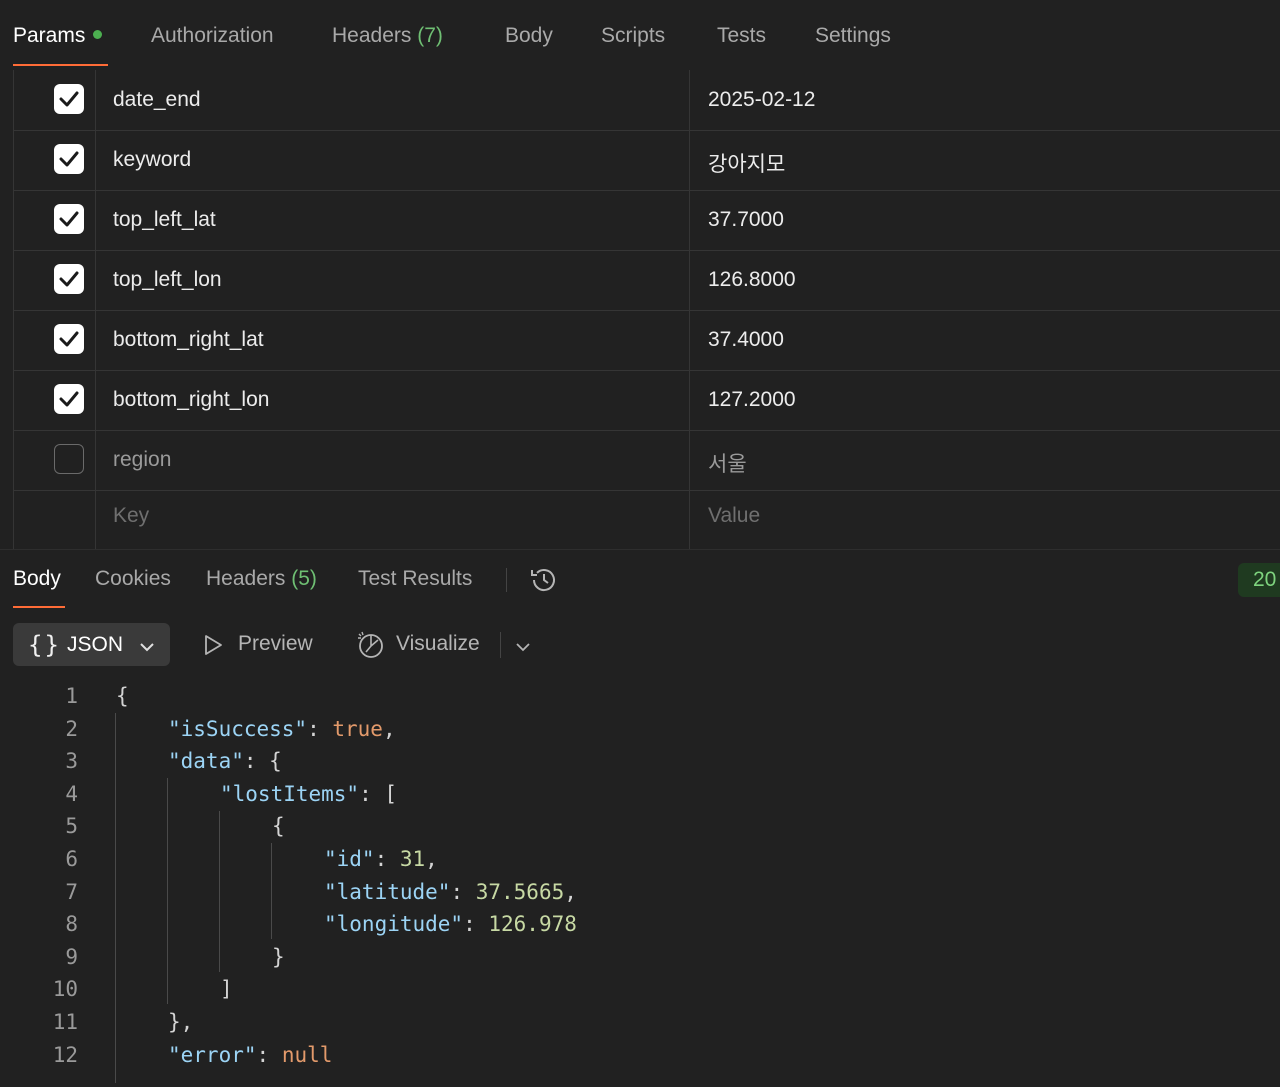 Image resolution: width=1280 pixels, height=1087 pixels. What do you see at coordinates (152, 160) in the screenshot?
I see `param-key: keyword` at bounding box center [152, 160].